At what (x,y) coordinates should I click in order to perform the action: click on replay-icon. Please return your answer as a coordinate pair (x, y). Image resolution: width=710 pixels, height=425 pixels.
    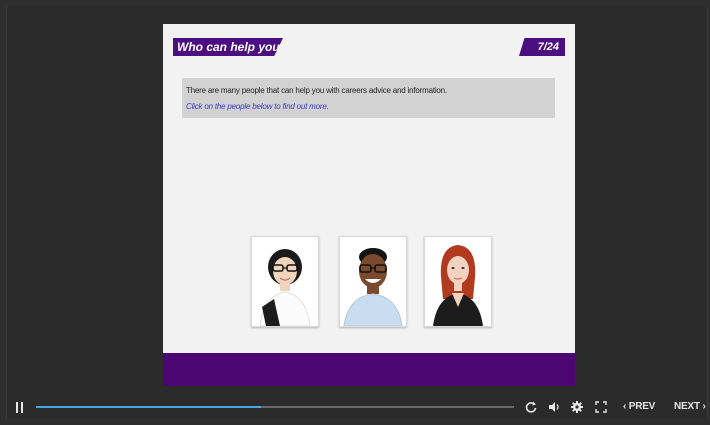
    Looking at the image, I should click on (531, 407).